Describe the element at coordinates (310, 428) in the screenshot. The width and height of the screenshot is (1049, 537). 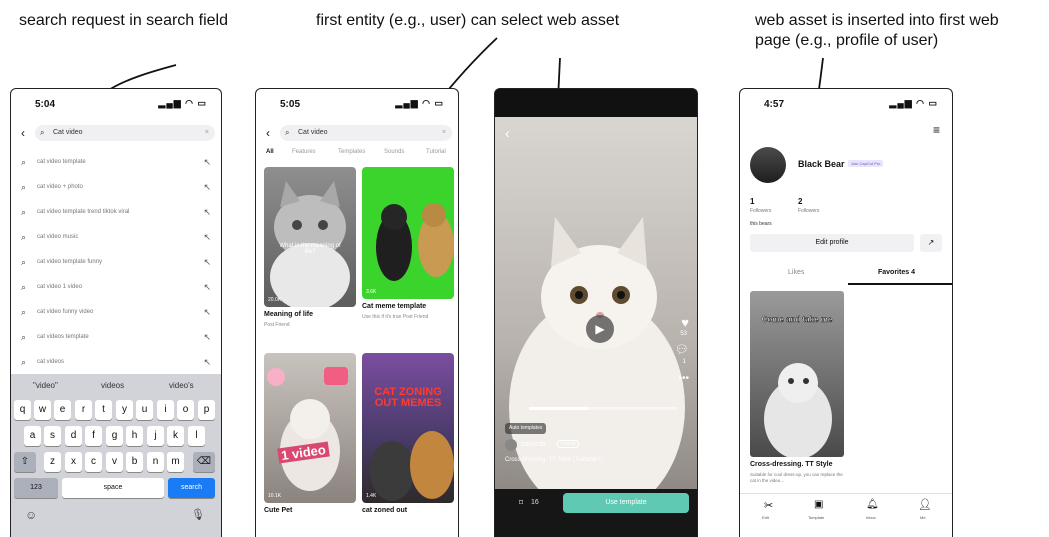
I see `template-card: 1 video 10.1K` at that location.